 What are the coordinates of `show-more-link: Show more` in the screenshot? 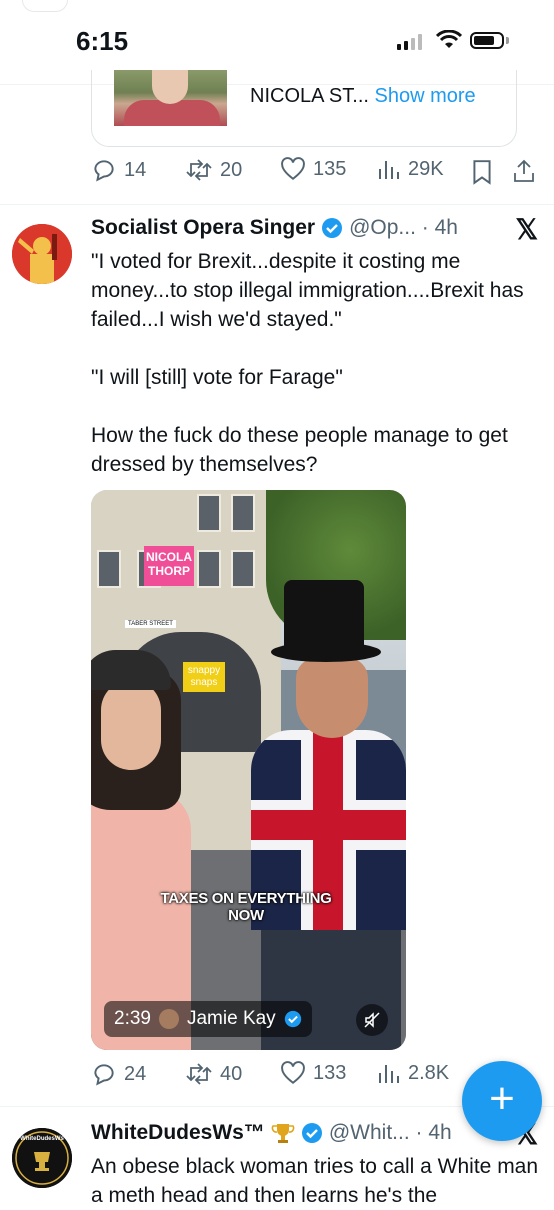 It's located at (425, 96).